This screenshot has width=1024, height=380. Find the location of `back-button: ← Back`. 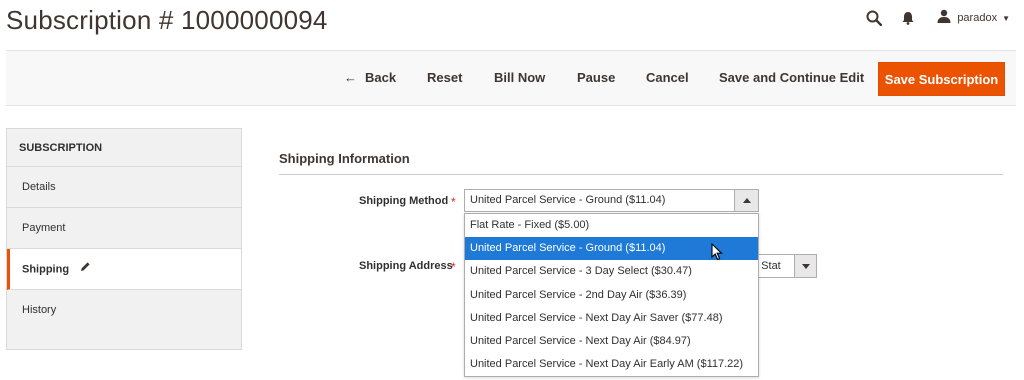

back-button: ← Back is located at coordinates (370, 78).